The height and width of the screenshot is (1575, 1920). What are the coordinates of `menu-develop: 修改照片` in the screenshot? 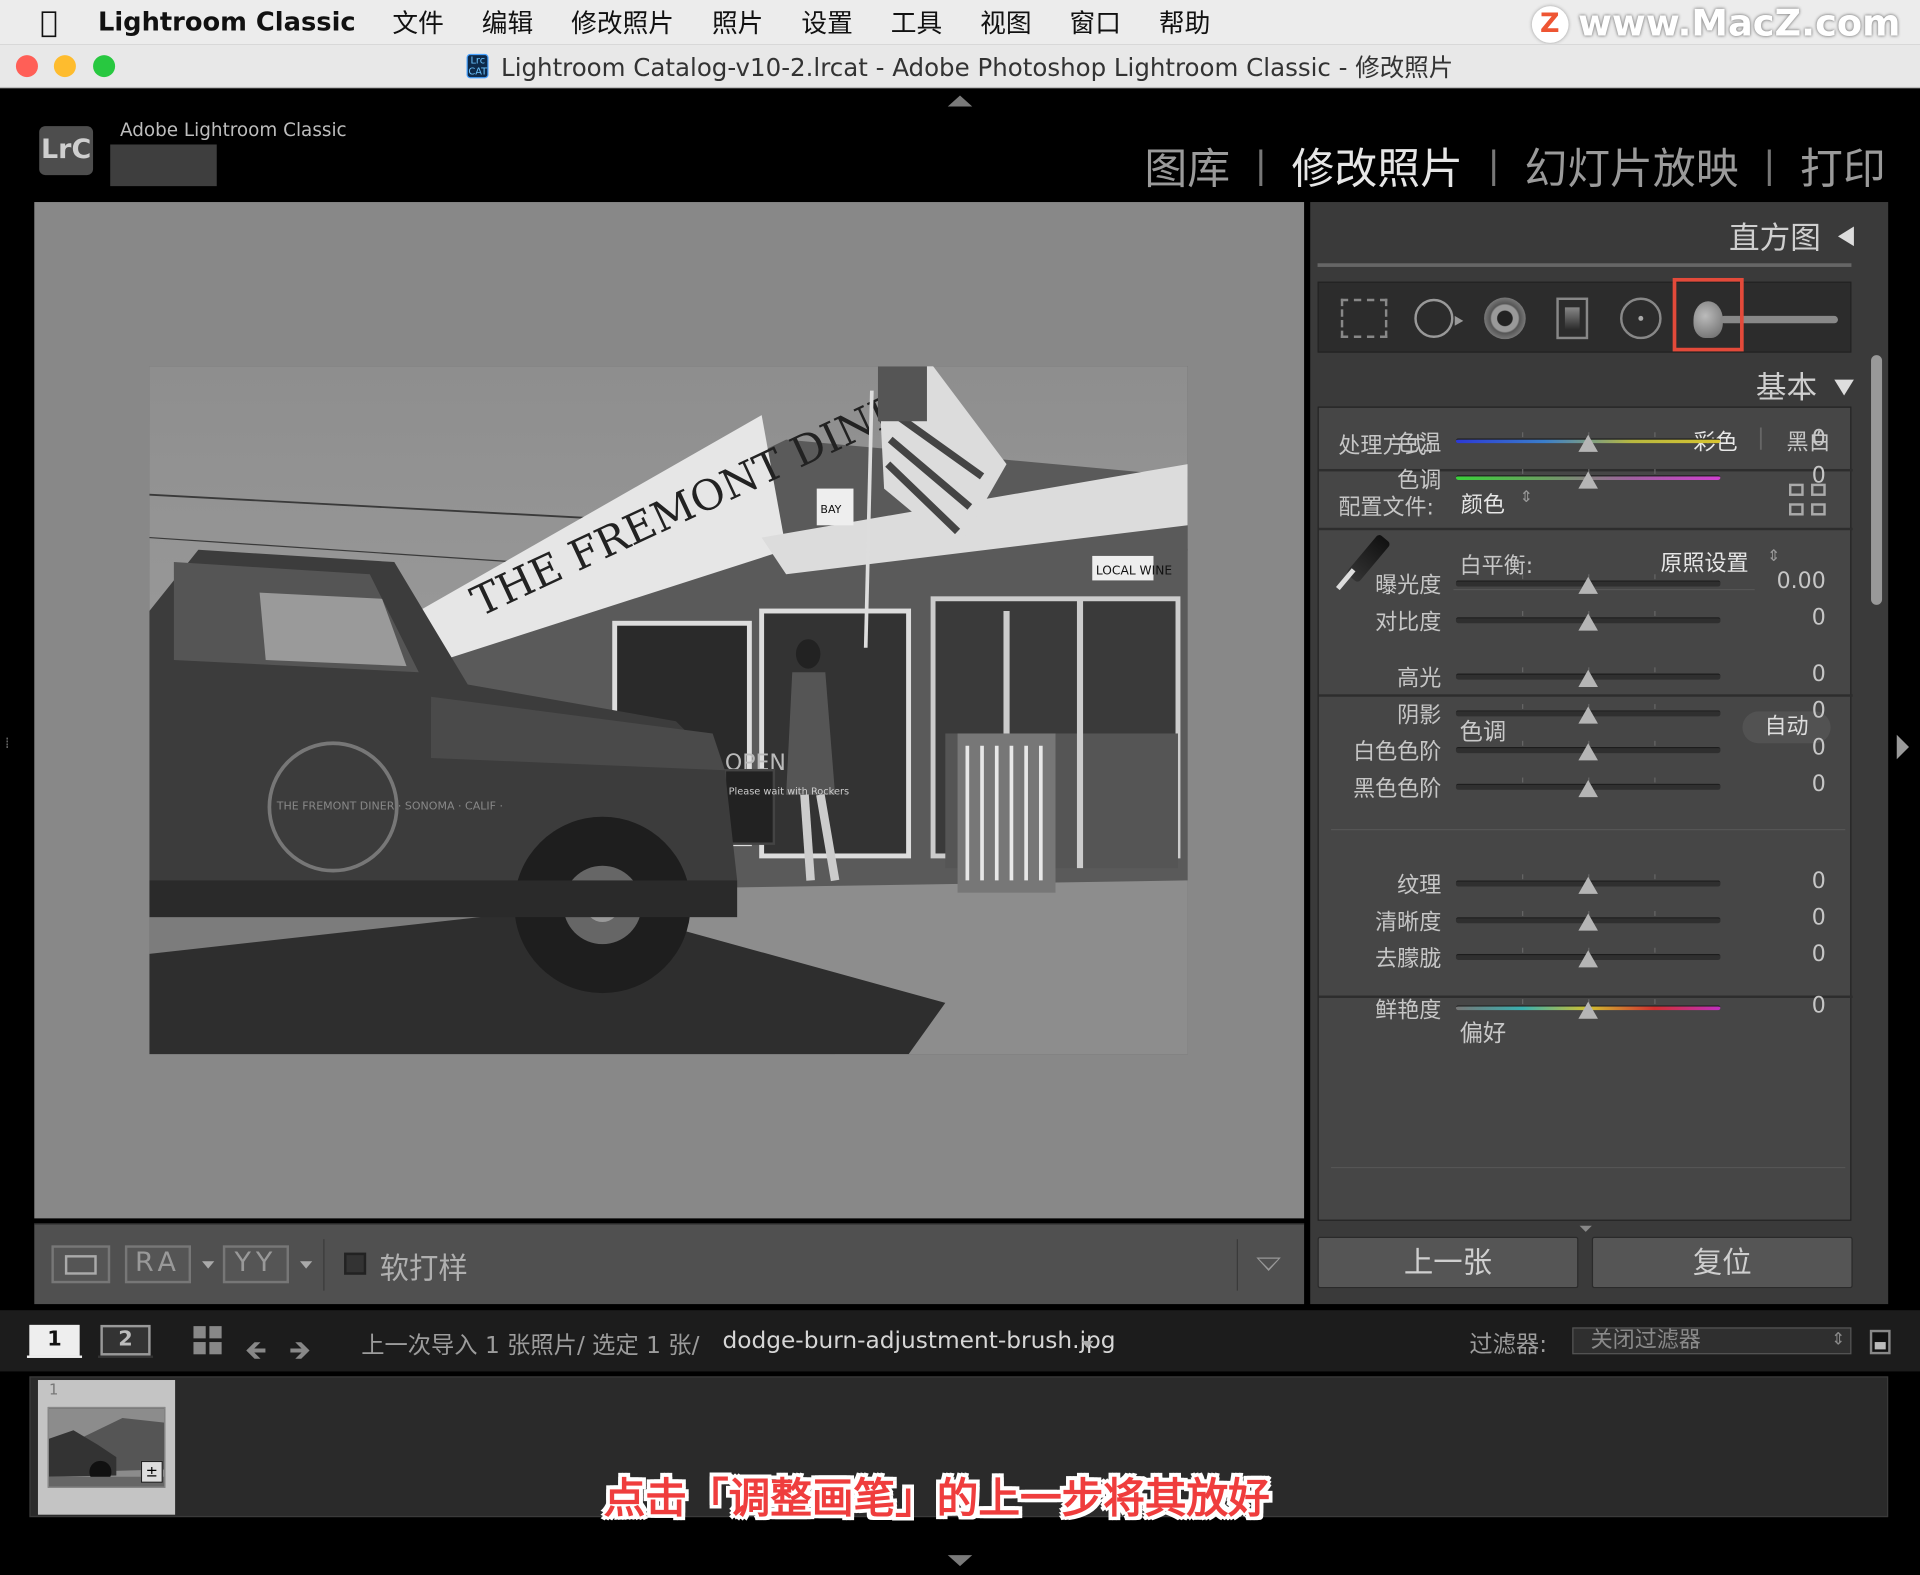 It's located at (622, 22).